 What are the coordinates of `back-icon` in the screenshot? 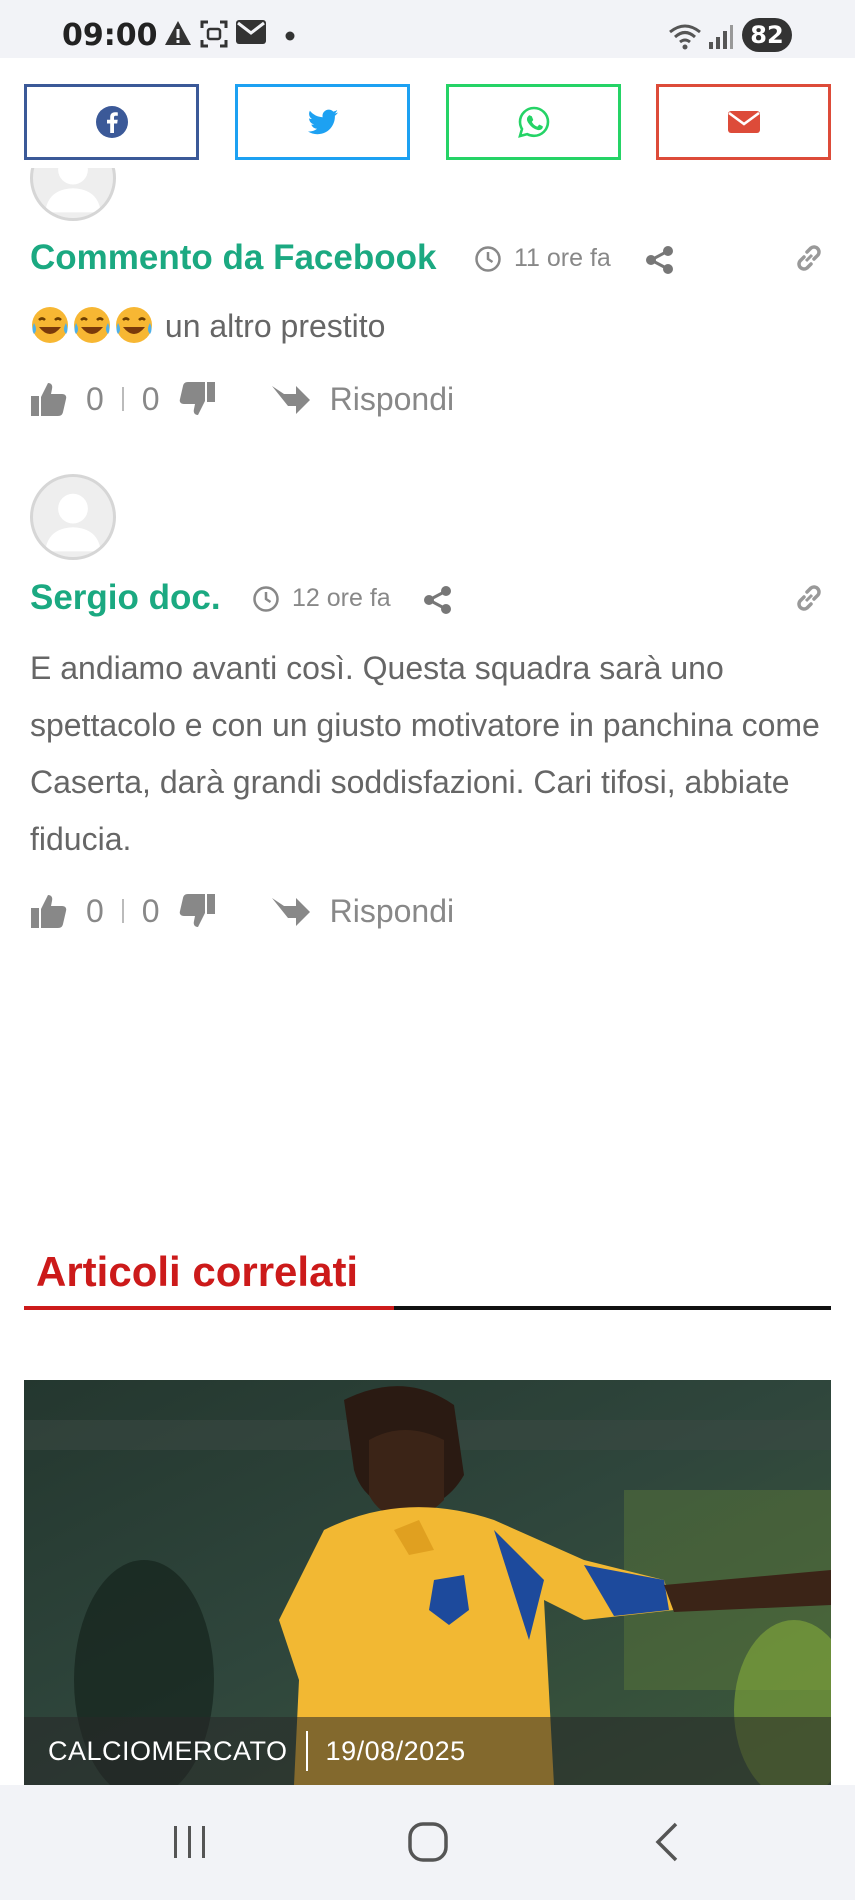 It's located at (666, 1842).